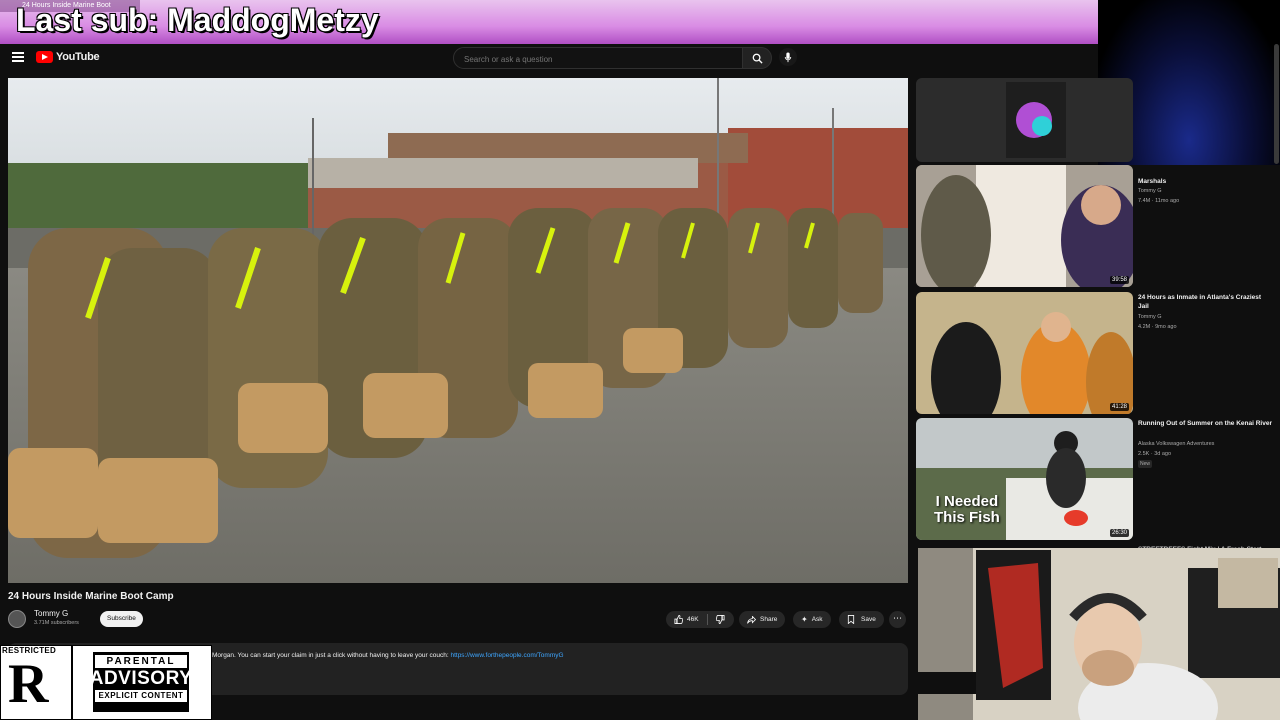 Image resolution: width=1280 pixels, height=720 pixels. Describe the element at coordinates (78, 57) in the screenshot. I see `youtube-logo-text: YouTube` at that location.